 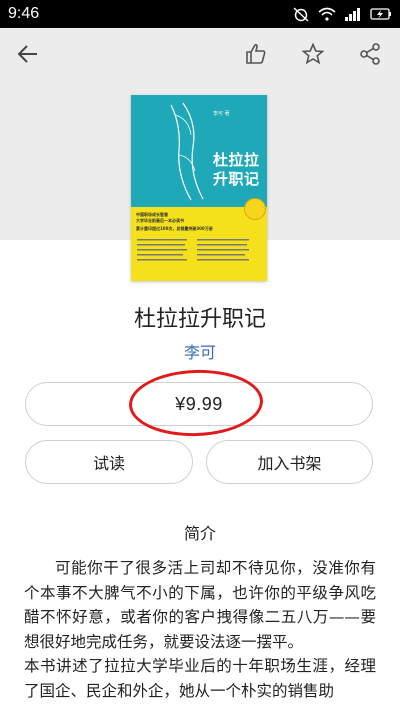 What do you see at coordinates (24, 13) in the screenshot?
I see `status-time: 9:46` at bounding box center [24, 13].